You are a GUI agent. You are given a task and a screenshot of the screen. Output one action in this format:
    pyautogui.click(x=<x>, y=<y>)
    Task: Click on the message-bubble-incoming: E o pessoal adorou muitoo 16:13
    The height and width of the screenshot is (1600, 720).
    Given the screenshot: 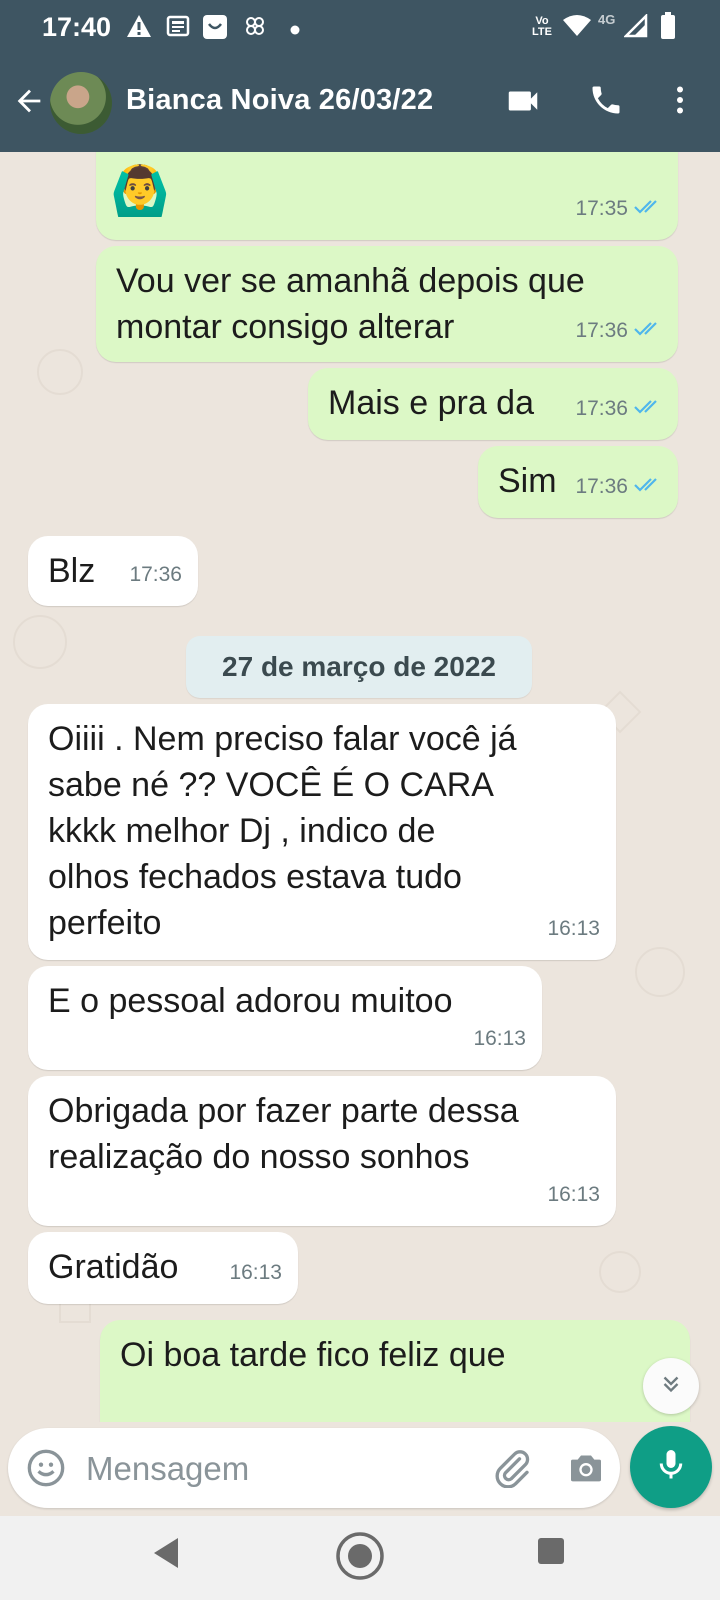 What is the action you would take?
    pyautogui.click(x=285, y=1018)
    